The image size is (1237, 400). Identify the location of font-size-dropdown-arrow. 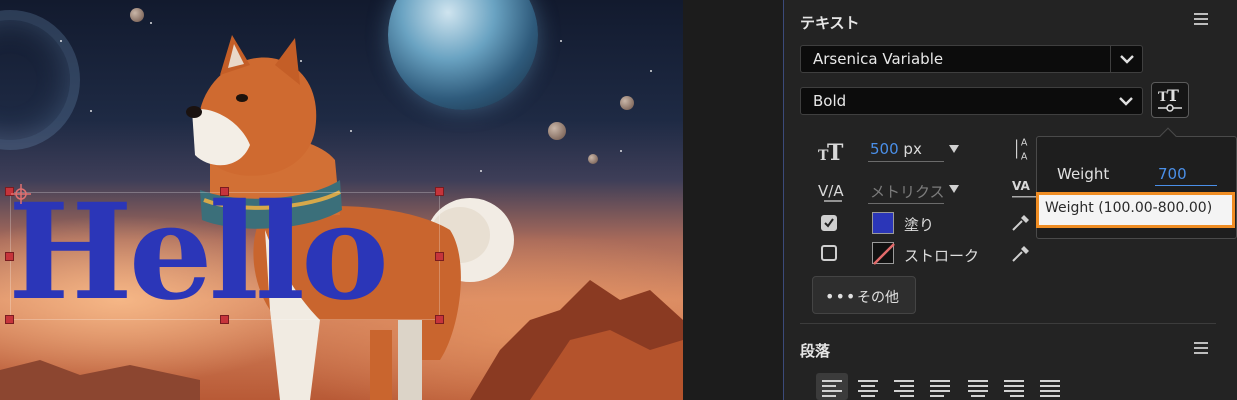
(954, 149).